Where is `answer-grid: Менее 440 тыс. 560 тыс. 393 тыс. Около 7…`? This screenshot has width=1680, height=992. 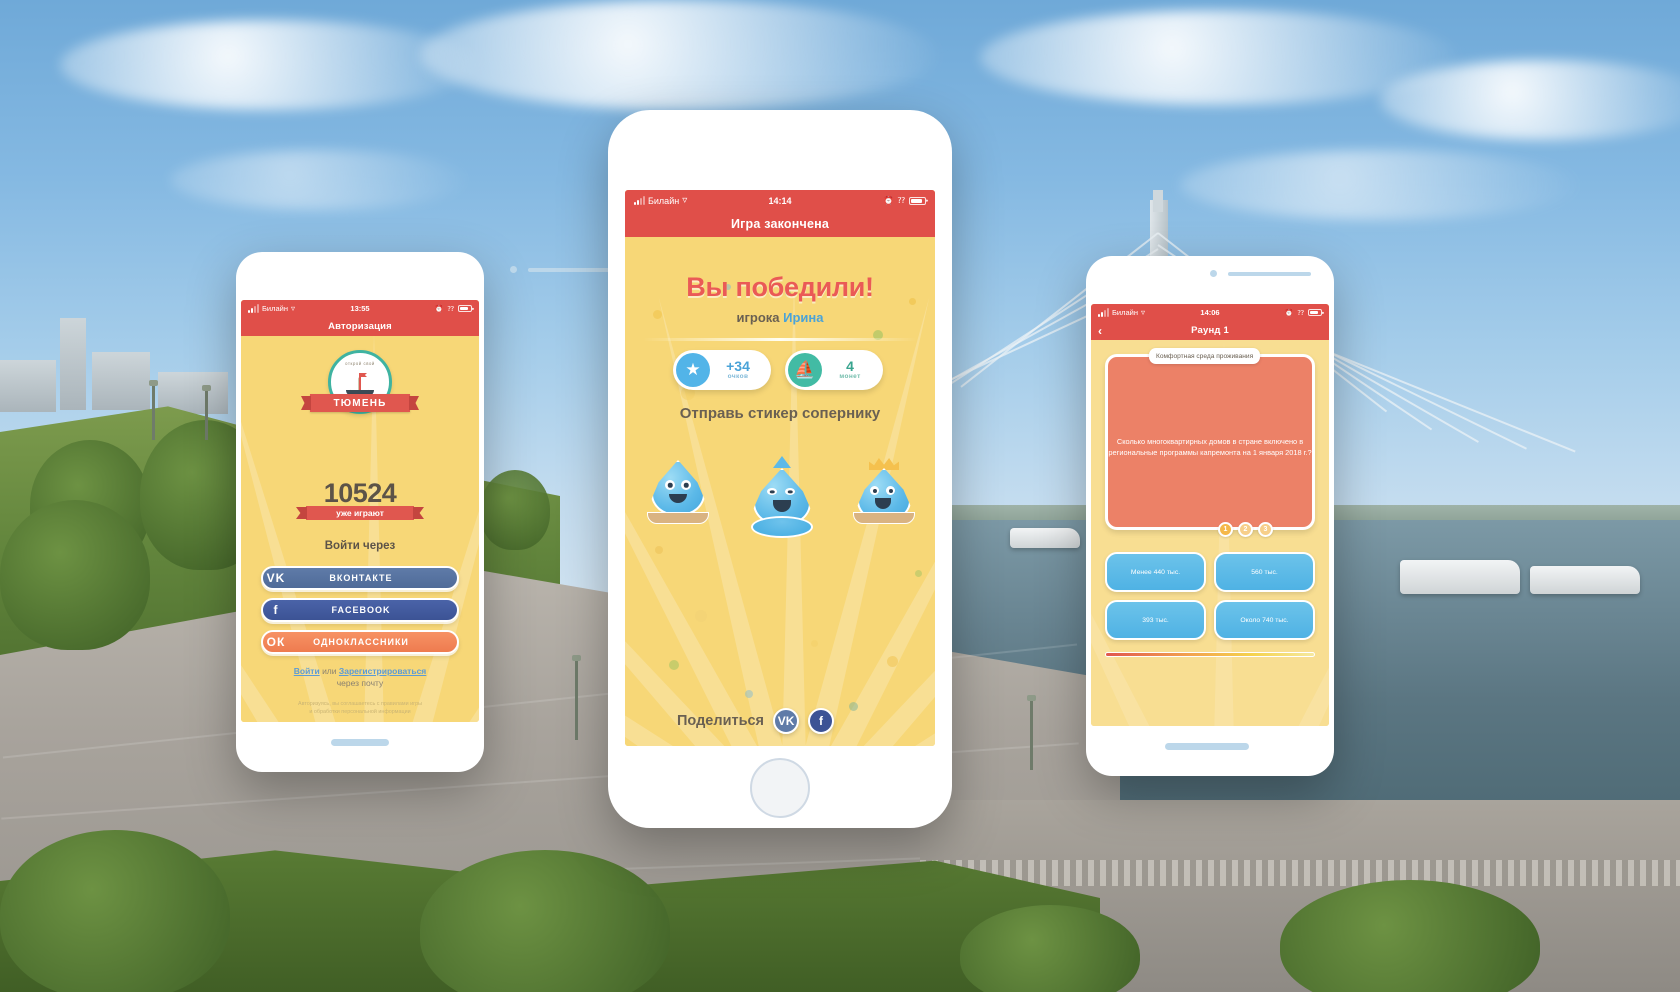
answer-grid: Менее 440 тыс. 560 тыс. 393 тыс. Около 7… is located at coordinates (1210, 596).